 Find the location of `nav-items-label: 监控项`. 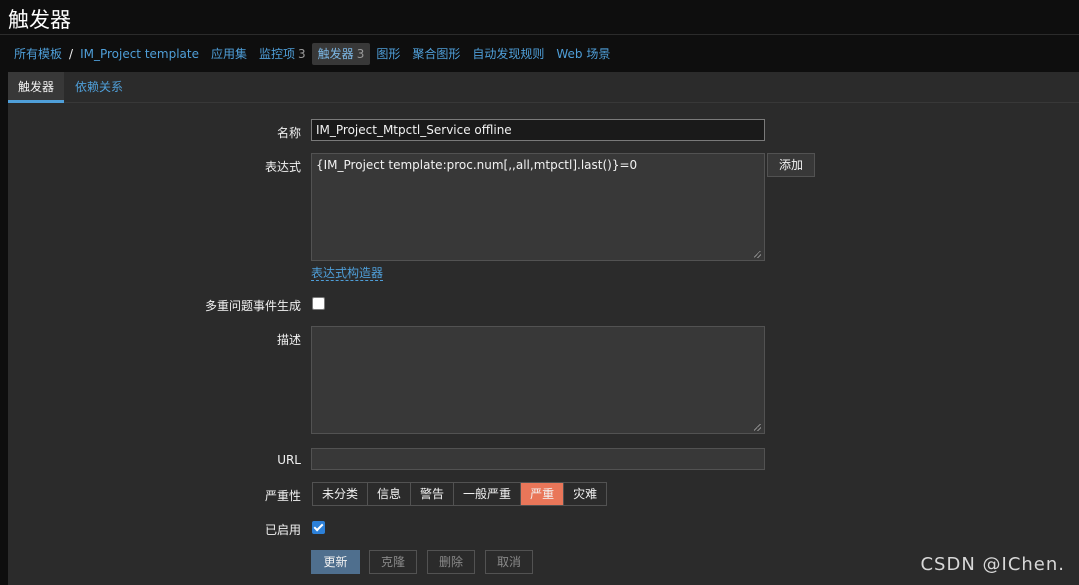

nav-items-label: 监控项 is located at coordinates (277, 54).